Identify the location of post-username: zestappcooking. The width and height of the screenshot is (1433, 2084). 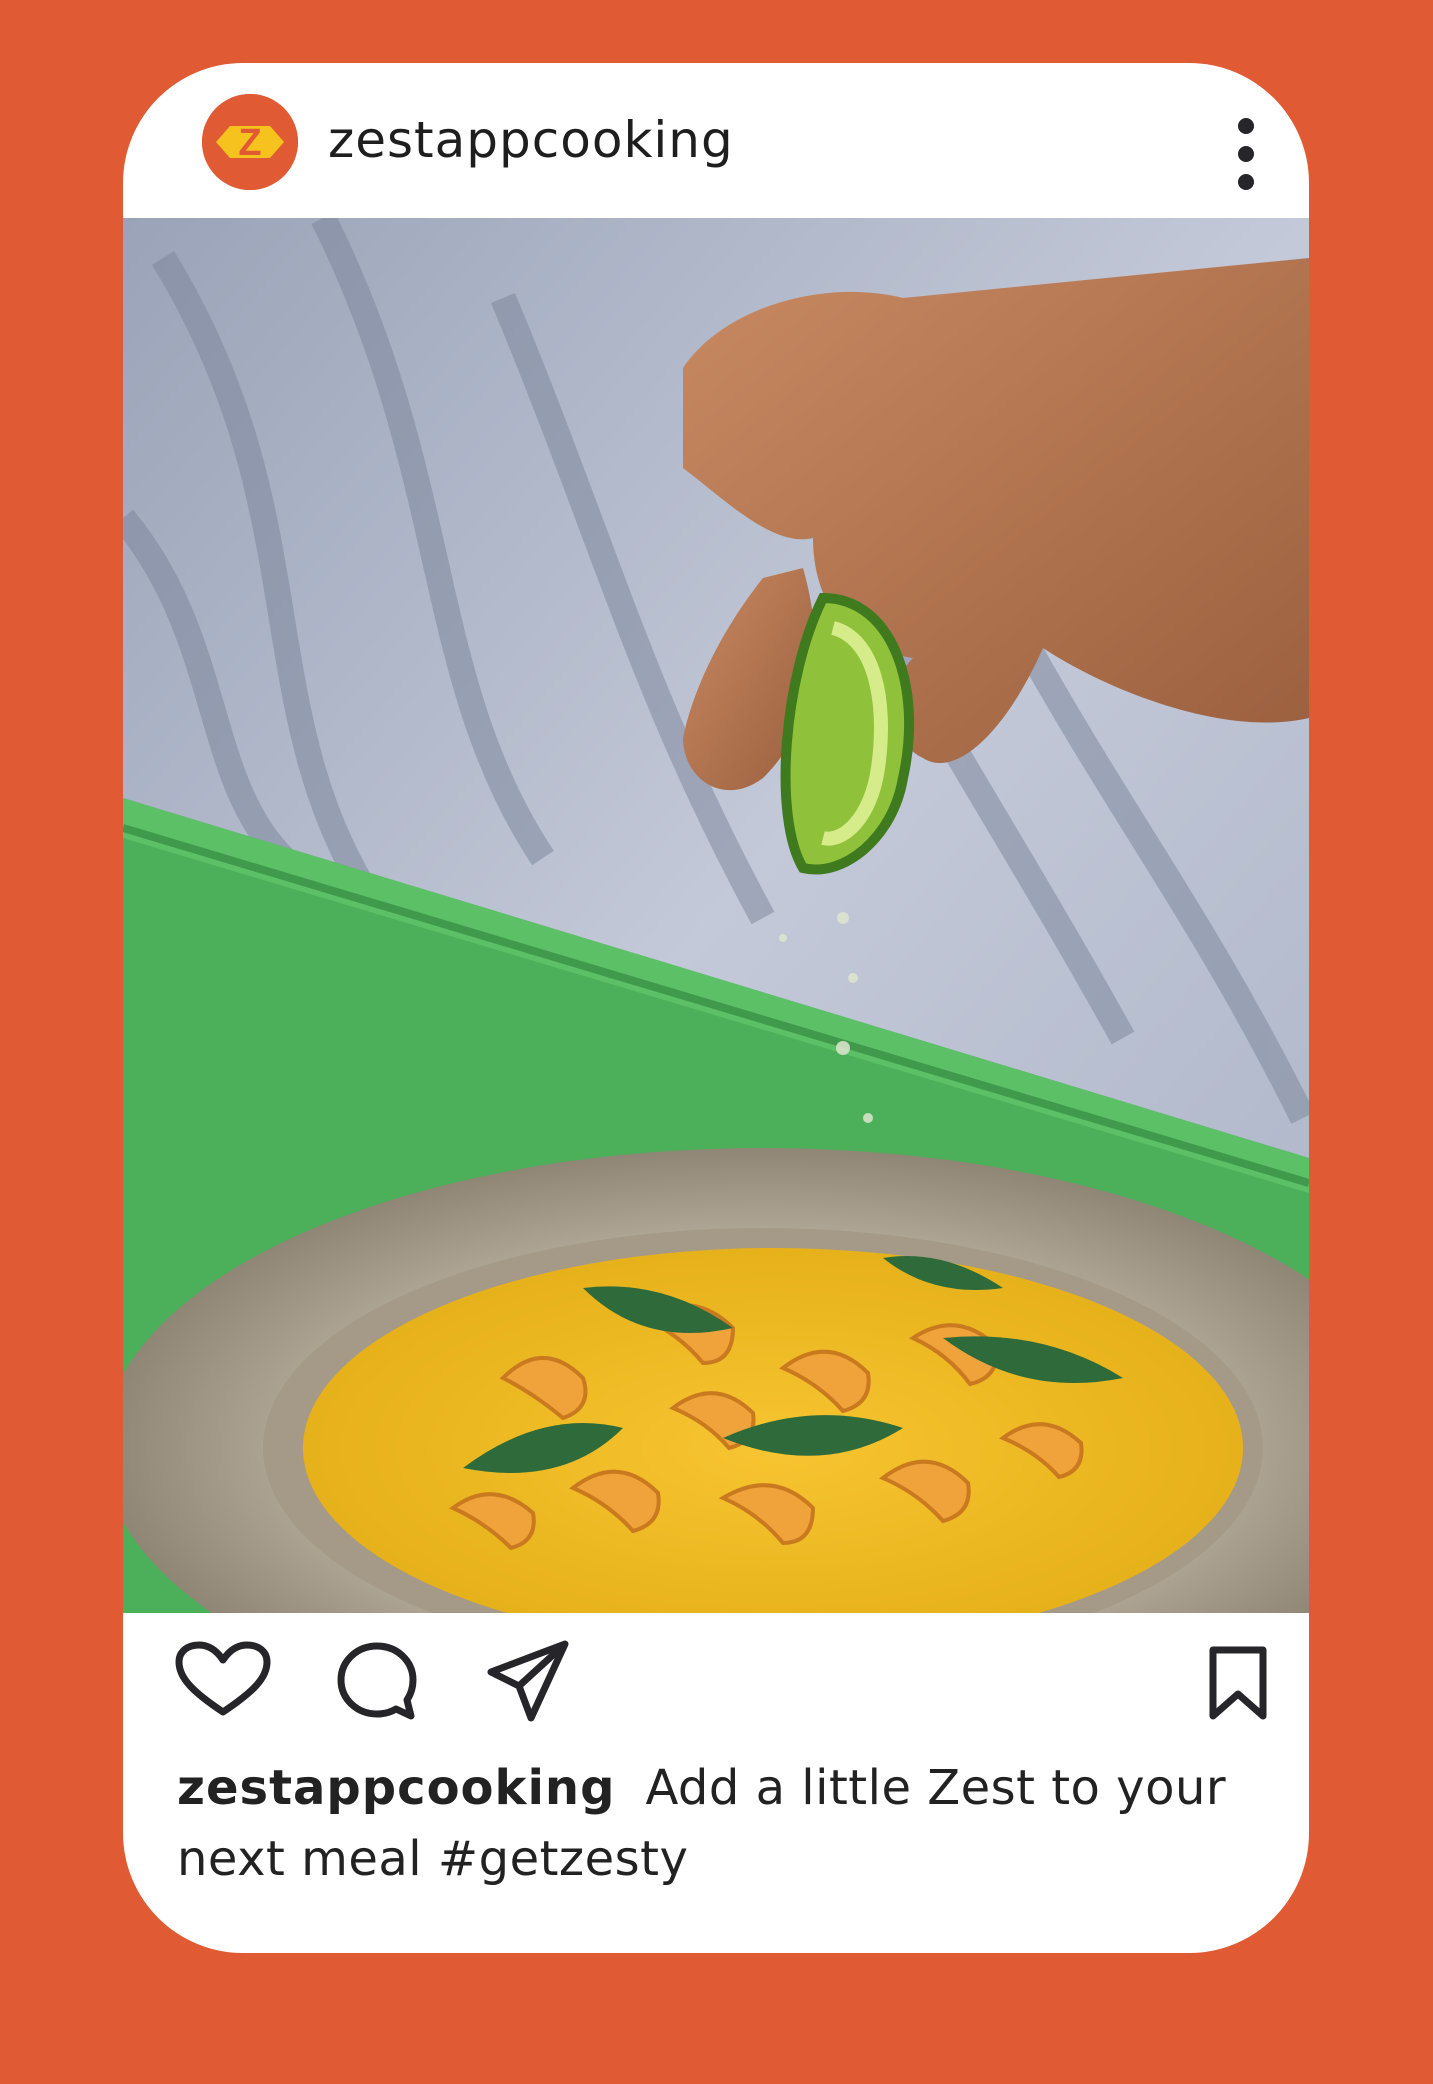
(531, 140).